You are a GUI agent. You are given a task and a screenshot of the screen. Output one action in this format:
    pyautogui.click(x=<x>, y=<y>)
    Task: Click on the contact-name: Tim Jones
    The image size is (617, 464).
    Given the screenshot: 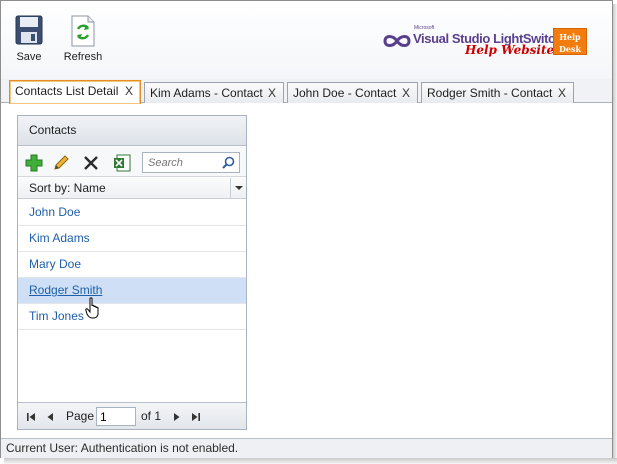 What is the action you would take?
    pyautogui.click(x=56, y=316)
    